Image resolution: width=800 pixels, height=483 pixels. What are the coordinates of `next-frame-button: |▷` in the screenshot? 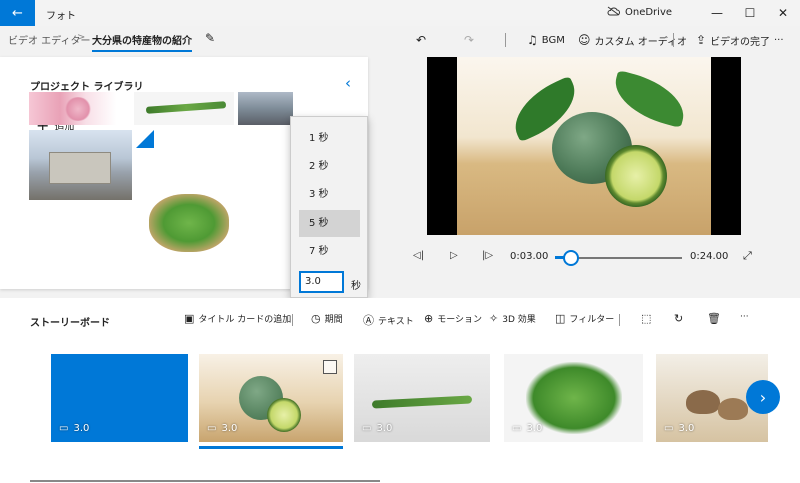 It's located at (487, 255).